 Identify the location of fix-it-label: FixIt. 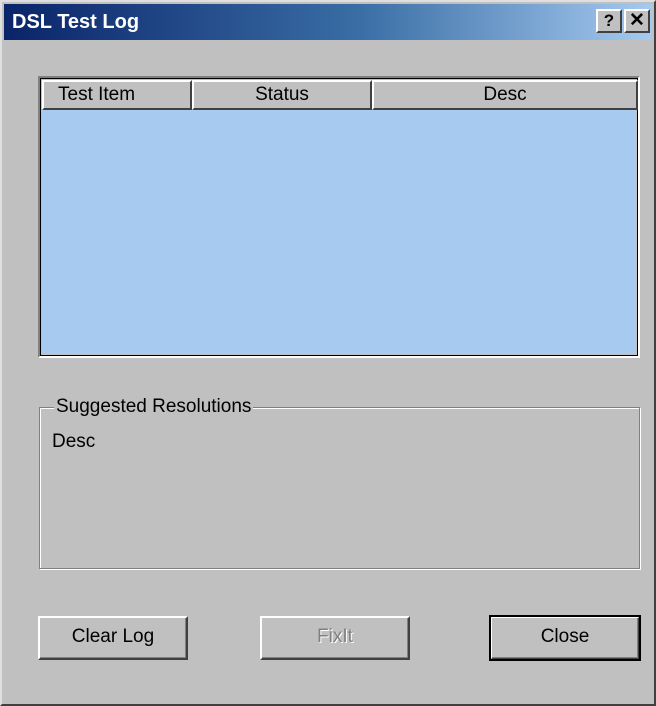
(335, 636).